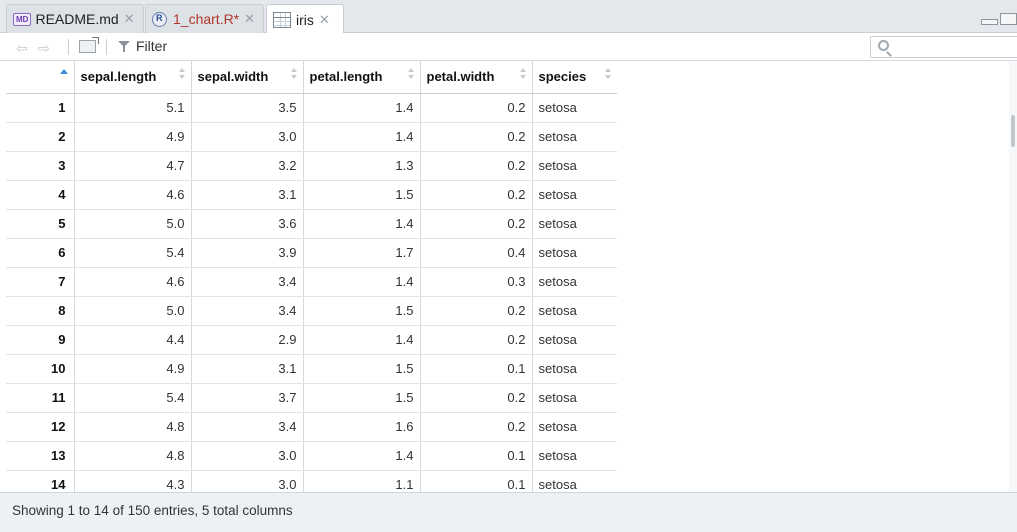 The width and height of the screenshot is (1017, 532). I want to click on table-cell-sepal-length: 4.7, so click(133, 166).